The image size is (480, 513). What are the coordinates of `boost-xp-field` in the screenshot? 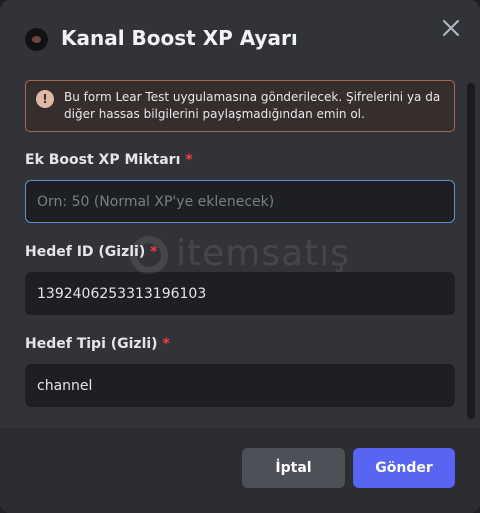 It's located at (240, 201).